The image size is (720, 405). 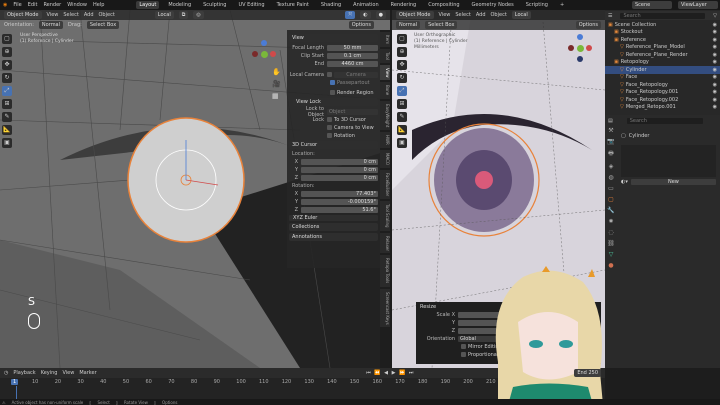 I want to click on constraints-tab-icon: ⛓, so click(x=611, y=243).